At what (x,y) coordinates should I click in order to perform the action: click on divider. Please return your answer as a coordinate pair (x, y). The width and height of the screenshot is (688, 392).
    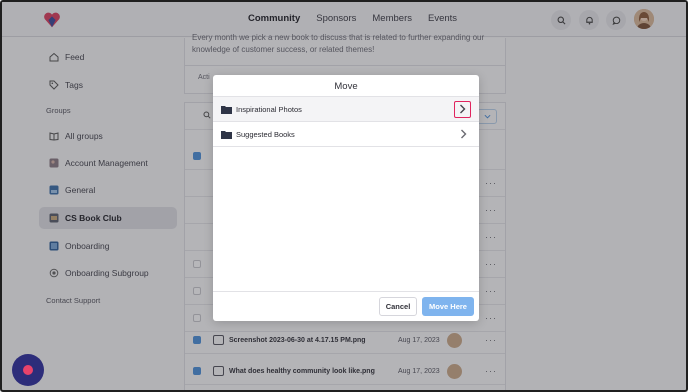
    Looking at the image, I should click on (346, 291).